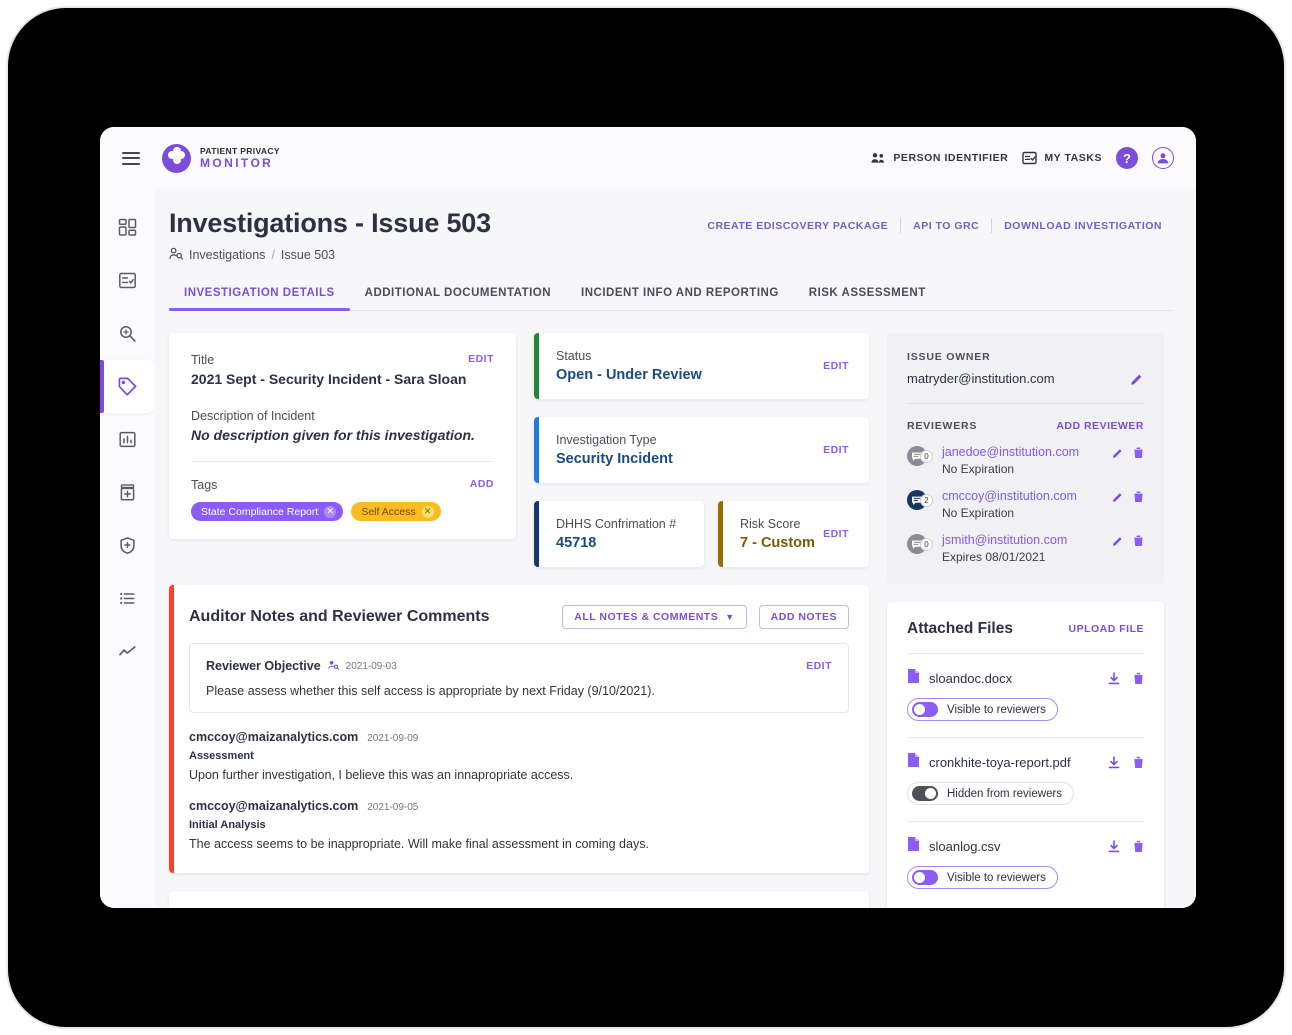 This screenshot has height=1035, width=1292. I want to click on person-identifier-button: PERSON IDENTIFIER, so click(939, 158).